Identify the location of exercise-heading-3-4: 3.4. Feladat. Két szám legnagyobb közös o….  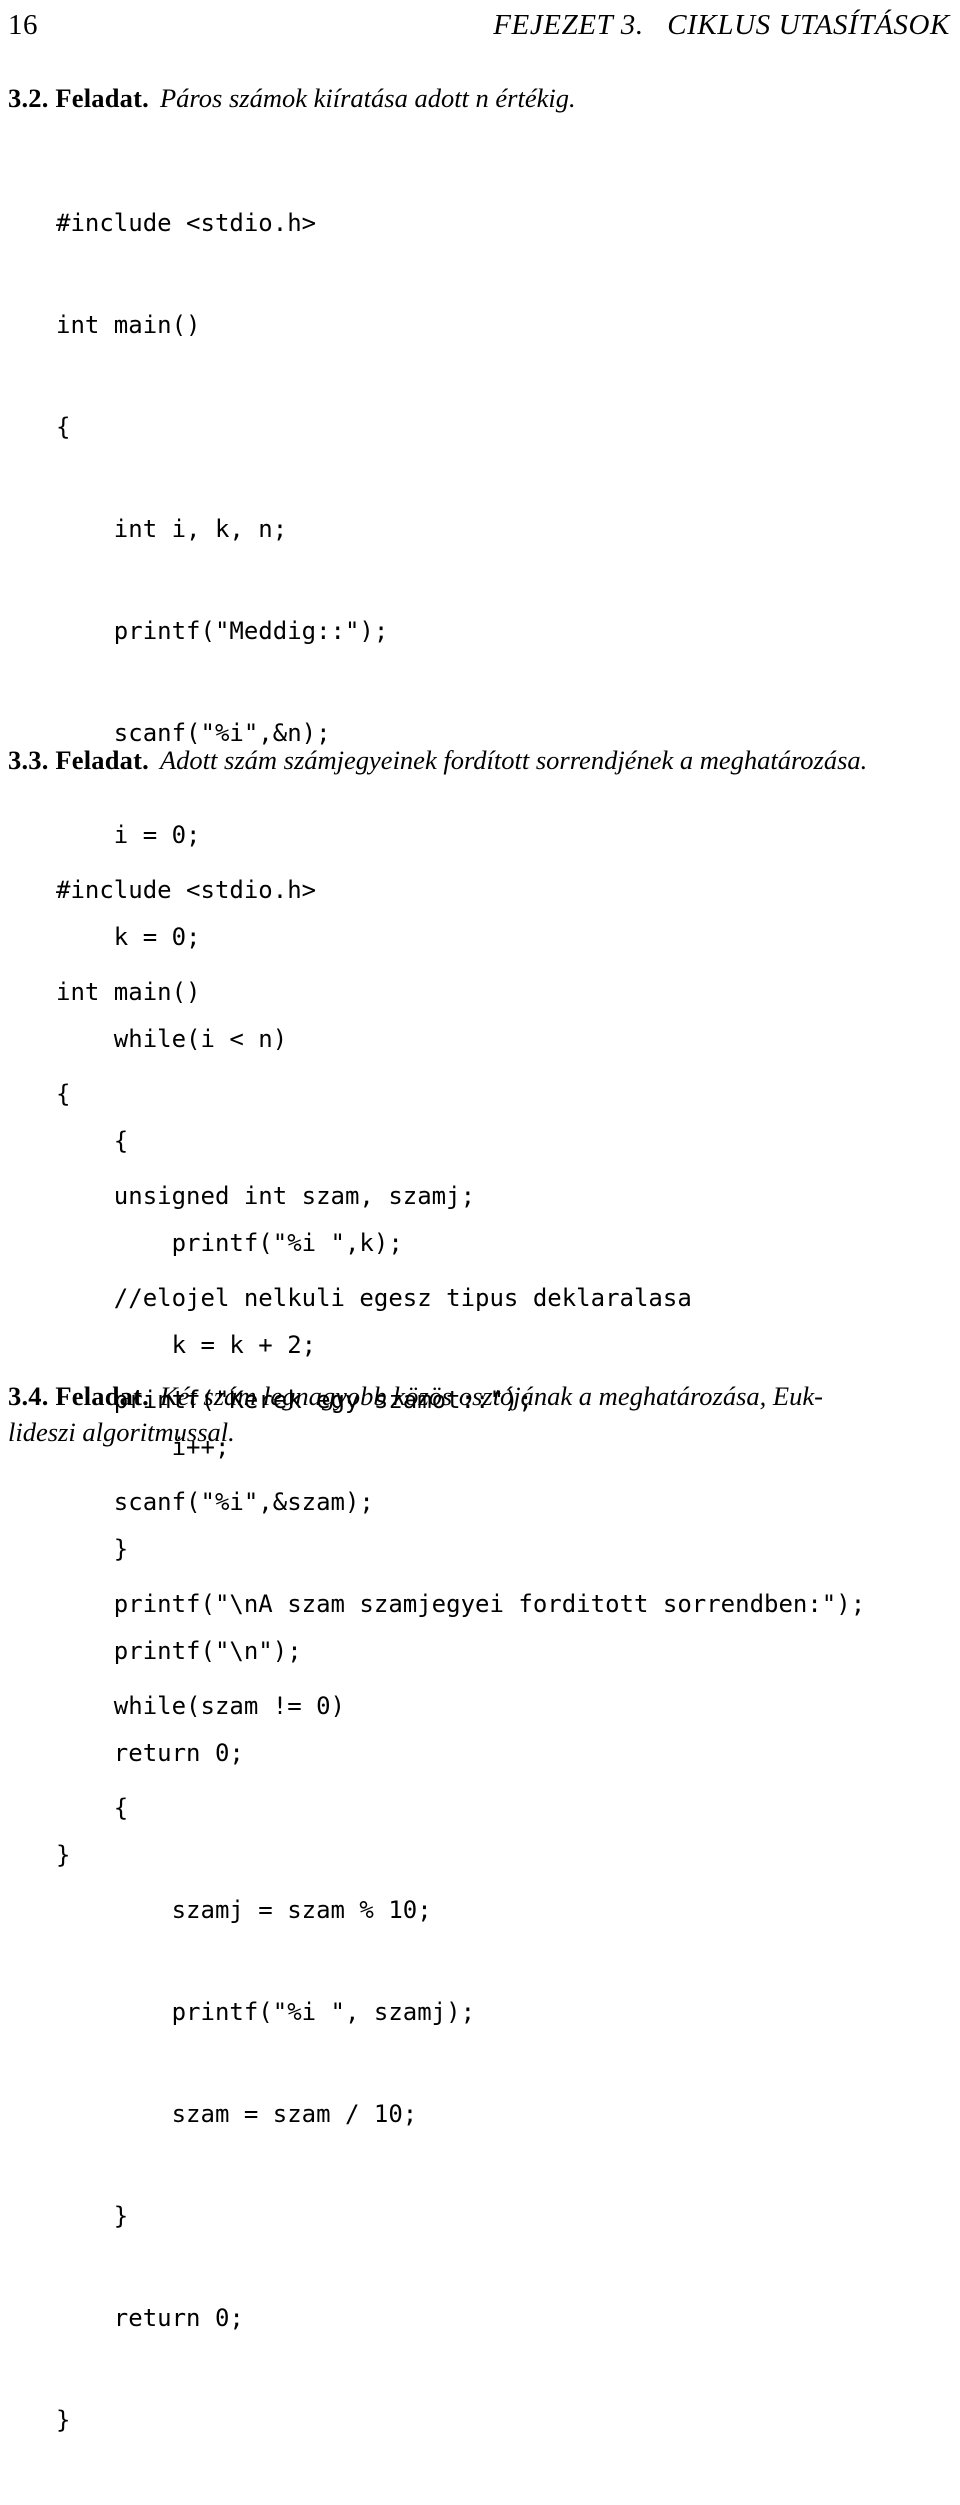
(480, 1396).